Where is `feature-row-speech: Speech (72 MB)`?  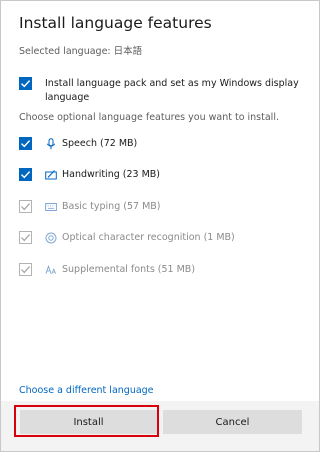
feature-row-speech: Speech (72 MB) is located at coordinates (78, 143).